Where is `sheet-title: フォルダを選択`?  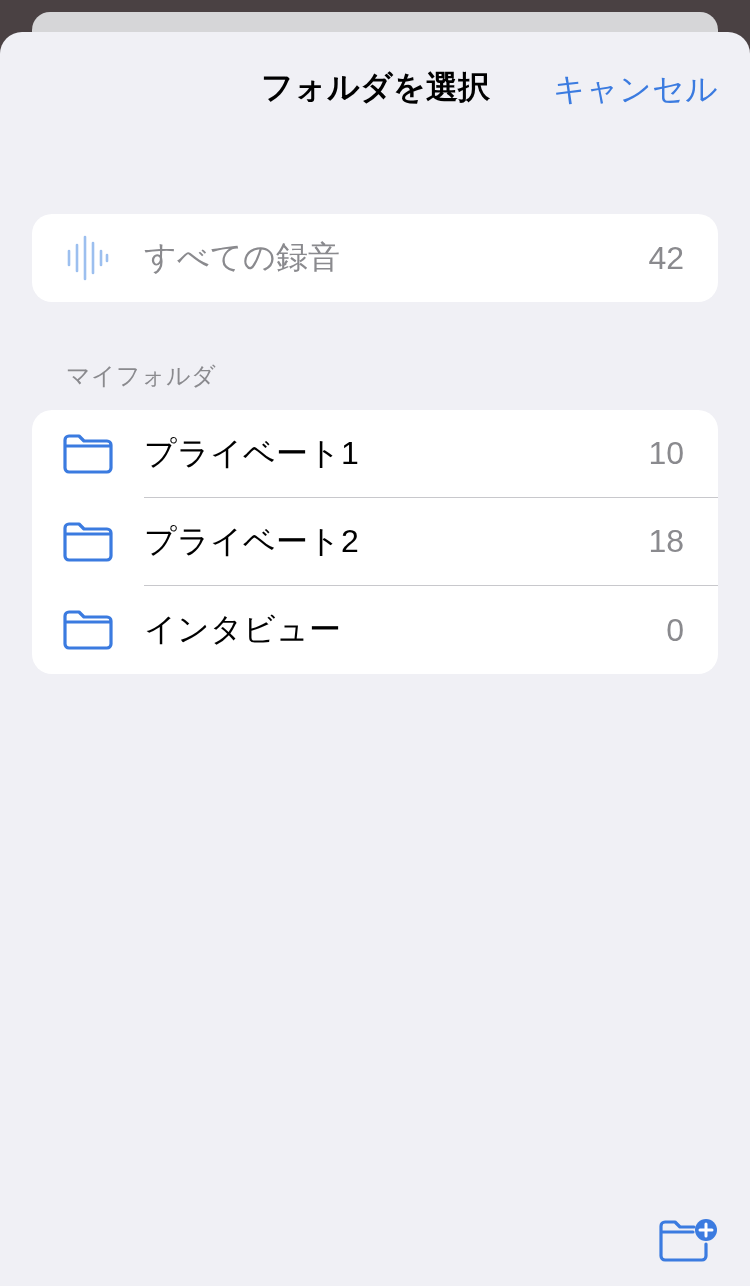 sheet-title: フォルダを選択 is located at coordinates (375, 87).